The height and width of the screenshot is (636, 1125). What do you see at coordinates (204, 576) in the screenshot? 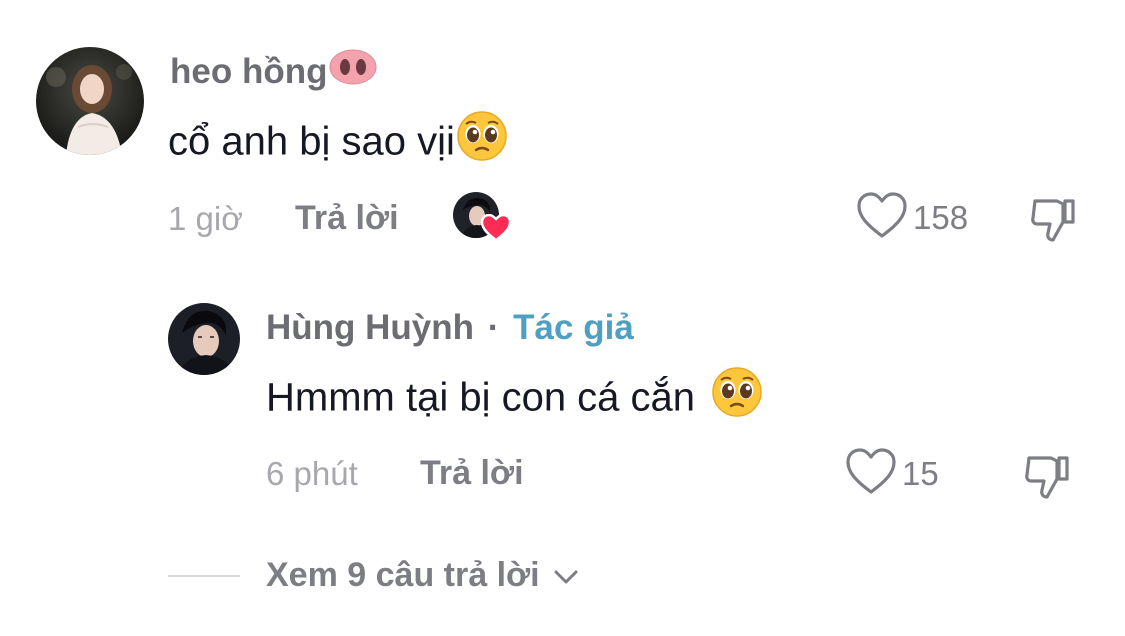
I see `replies-divider` at bounding box center [204, 576].